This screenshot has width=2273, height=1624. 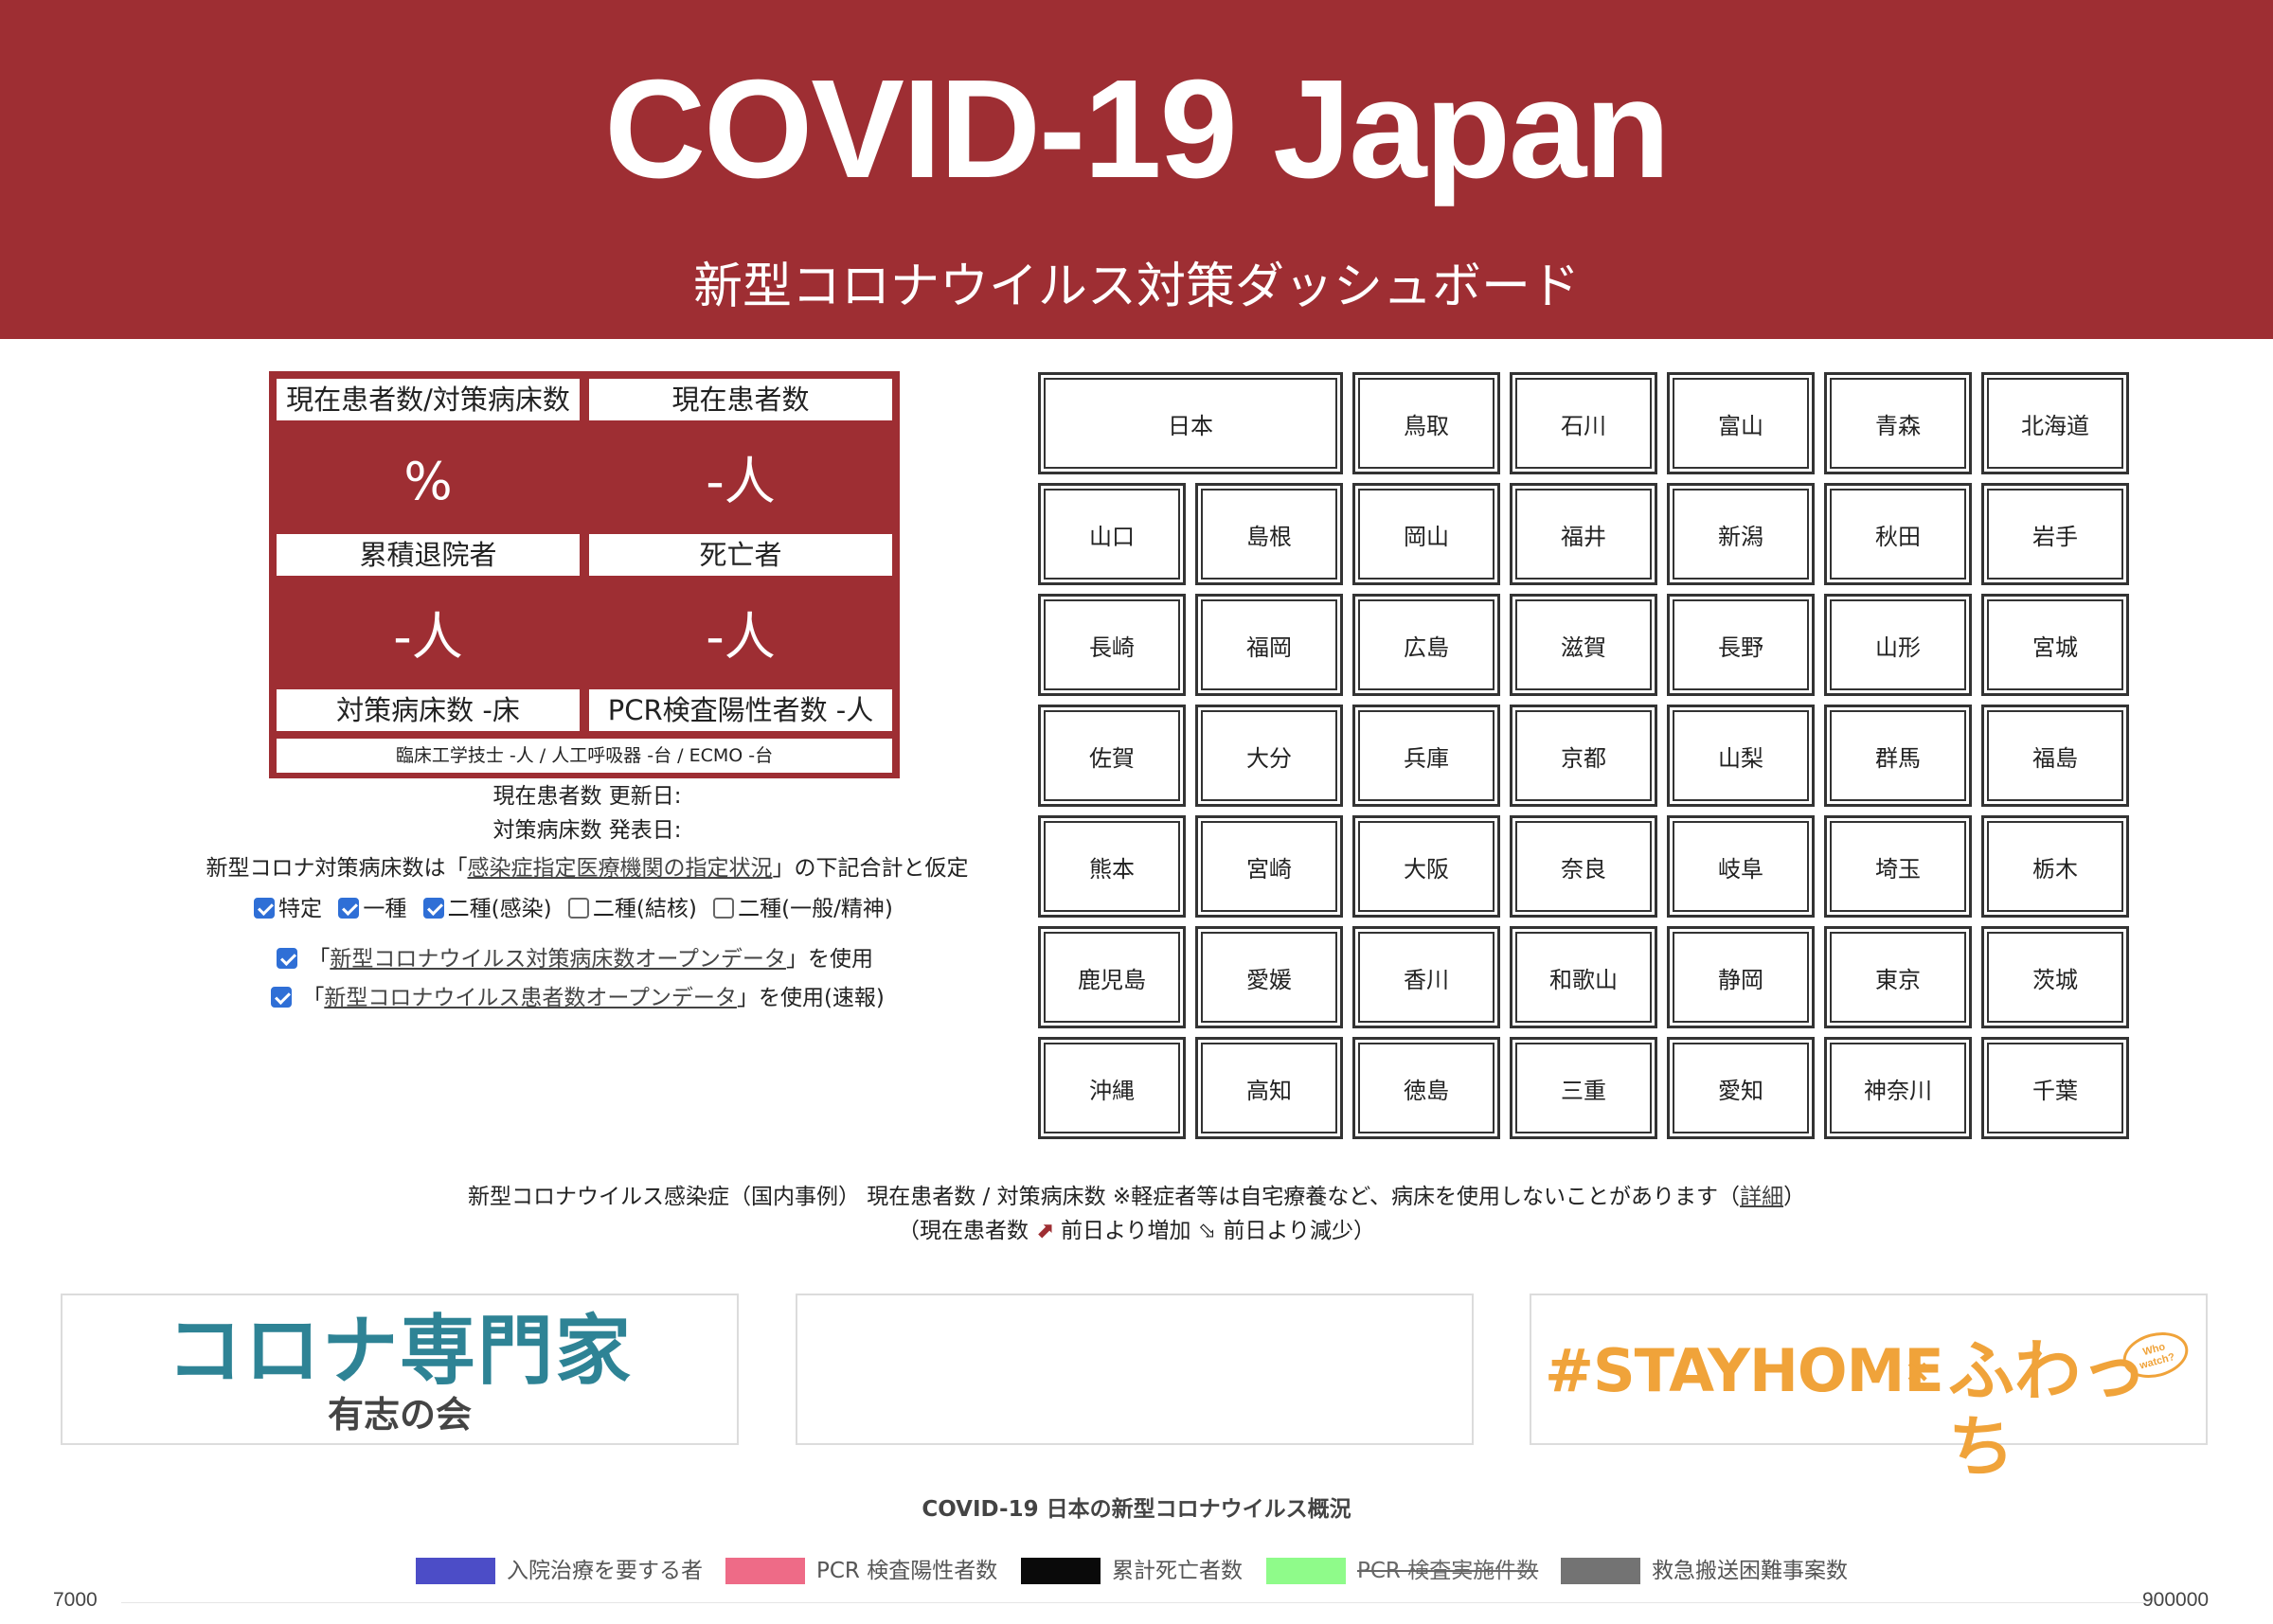 I want to click on bed-assumption-note: 新型コロナ対策病床数は「感染症指定医療機関の指定状況」の下記合計と仮定, so click(x=587, y=868).